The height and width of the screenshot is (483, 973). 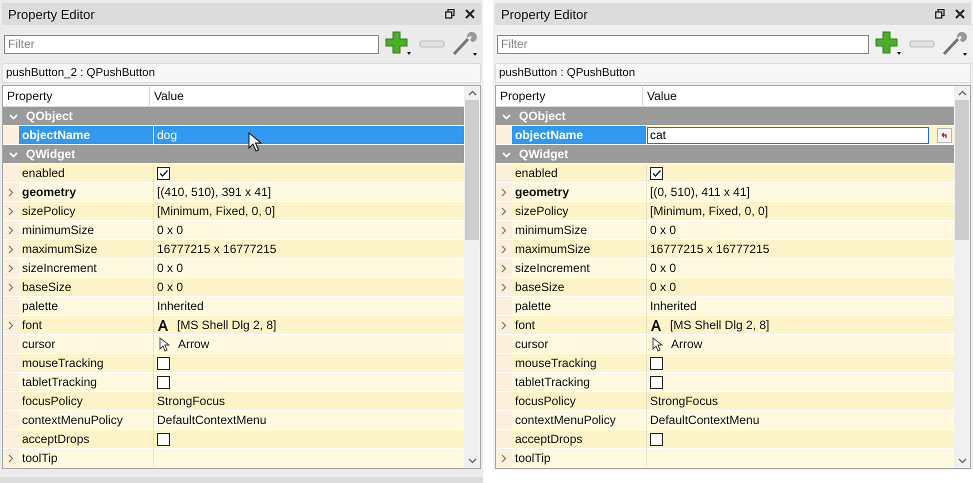 I want to click on reset-button, so click(x=944, y=135).